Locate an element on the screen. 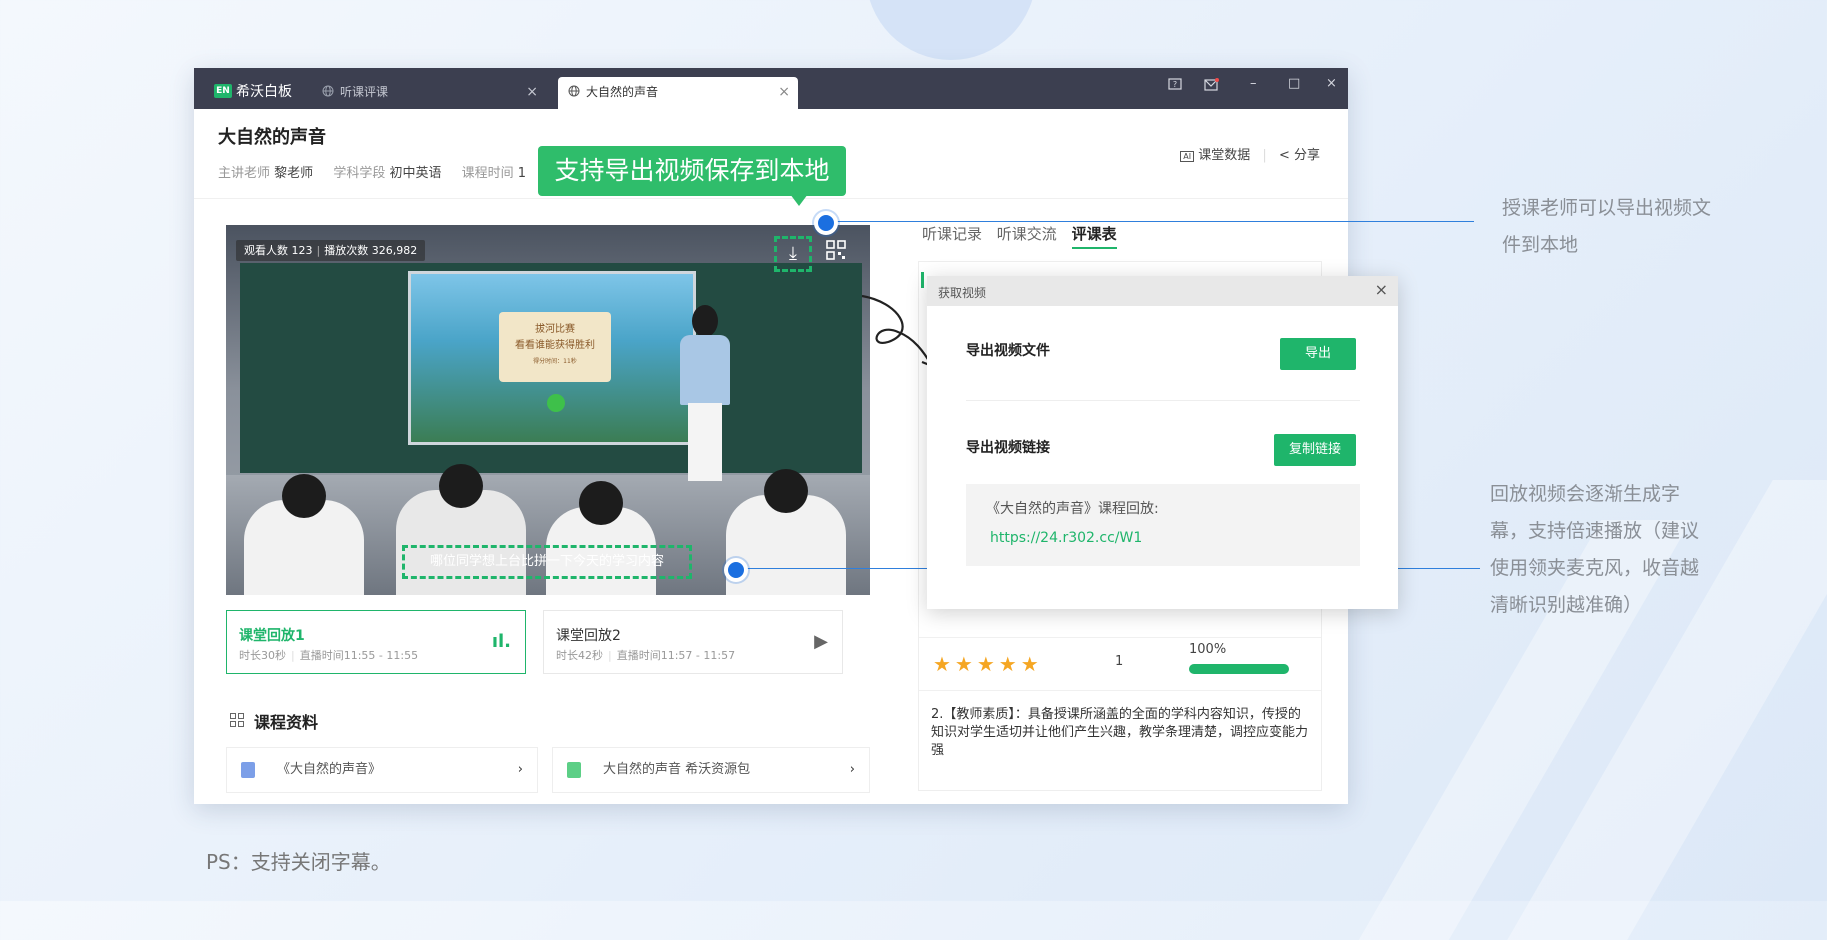 This screenshot has width=1827, height=940. minimize-button: – is located at coordinates (1253, 83).